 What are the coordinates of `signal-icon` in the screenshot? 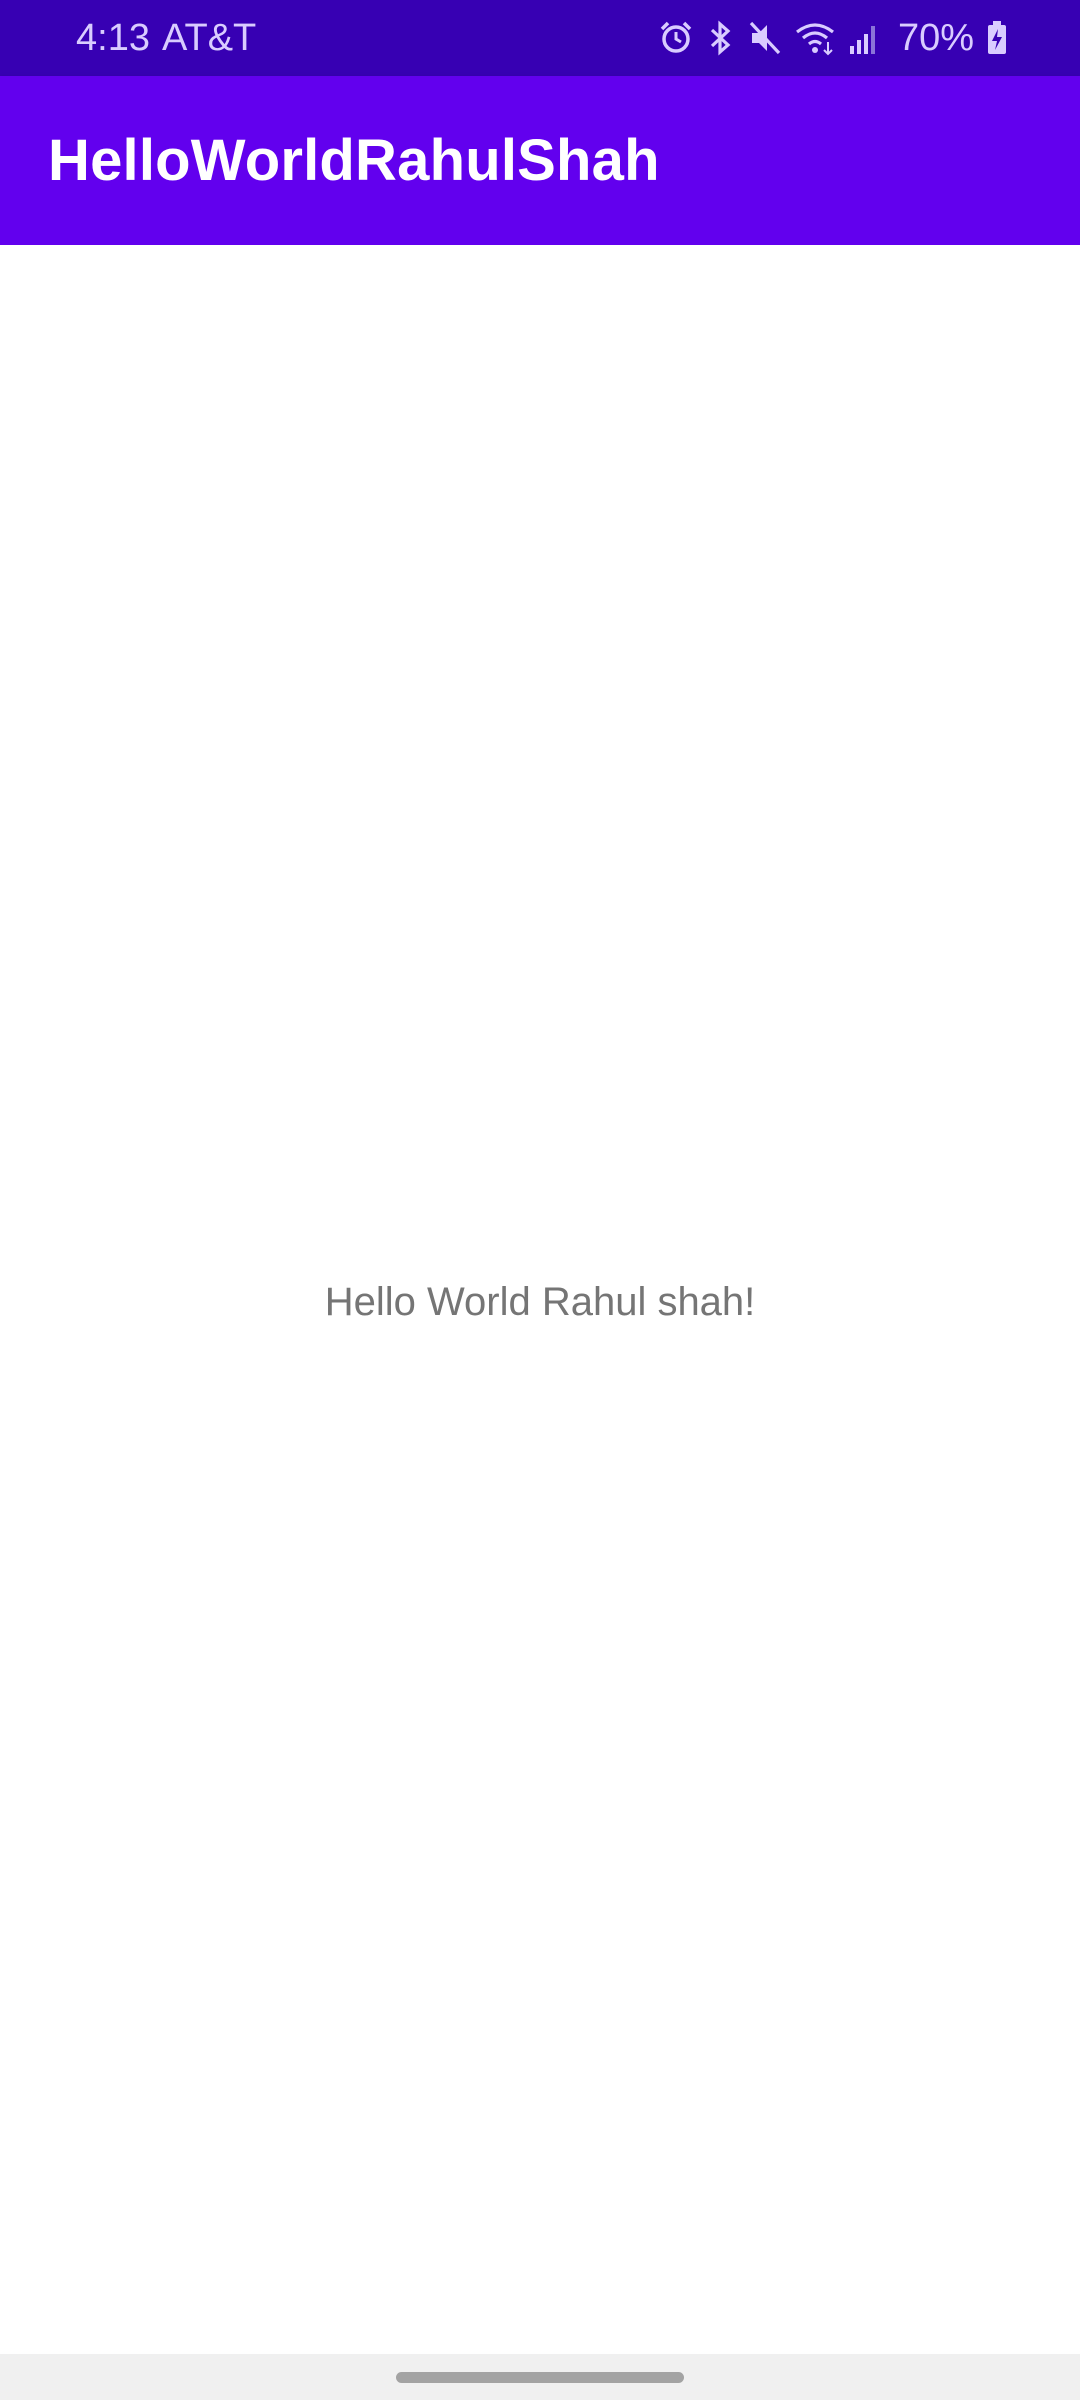 It's located at (864, 38).